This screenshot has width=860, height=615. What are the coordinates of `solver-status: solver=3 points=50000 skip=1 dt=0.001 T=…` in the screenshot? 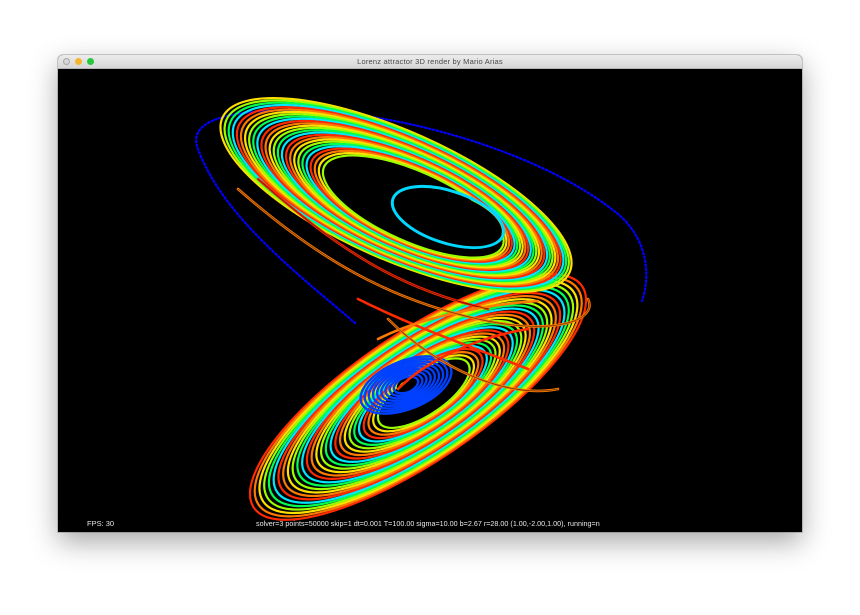 It's located at (428, 523).